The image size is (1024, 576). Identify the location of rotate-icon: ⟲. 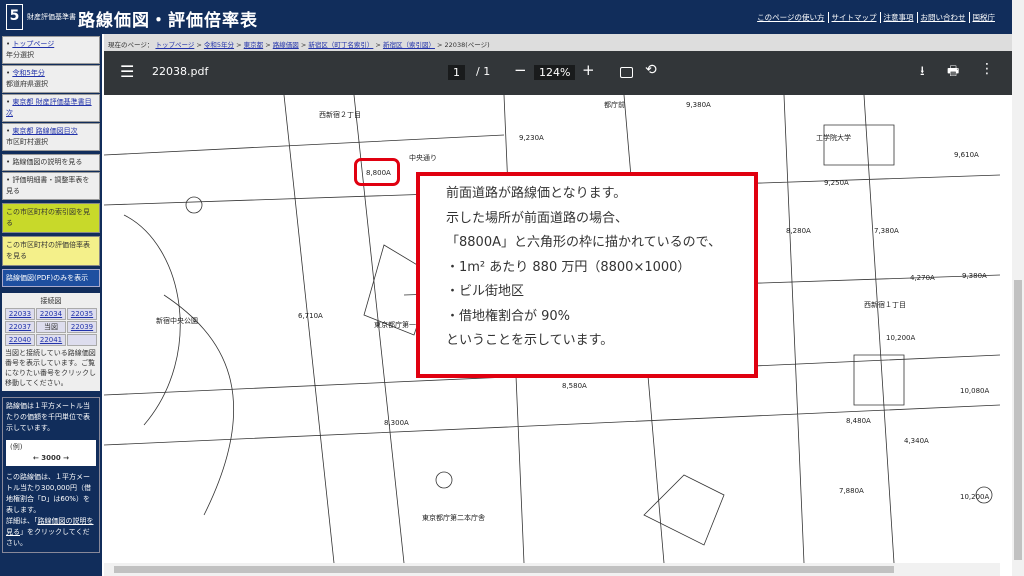
(651, 70).